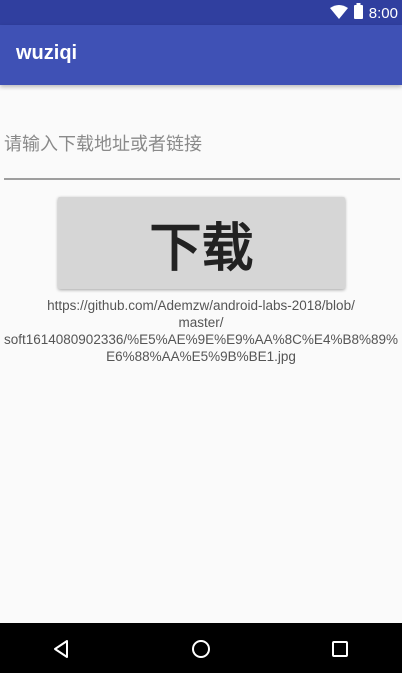 This screenshot has width=402, height=673. What do you see at coordinates (201, 356) in the screenshot?
I see `url-line: E6%88%AA%E5%9B%BE1.jpg` at bounding box center [201, 356].